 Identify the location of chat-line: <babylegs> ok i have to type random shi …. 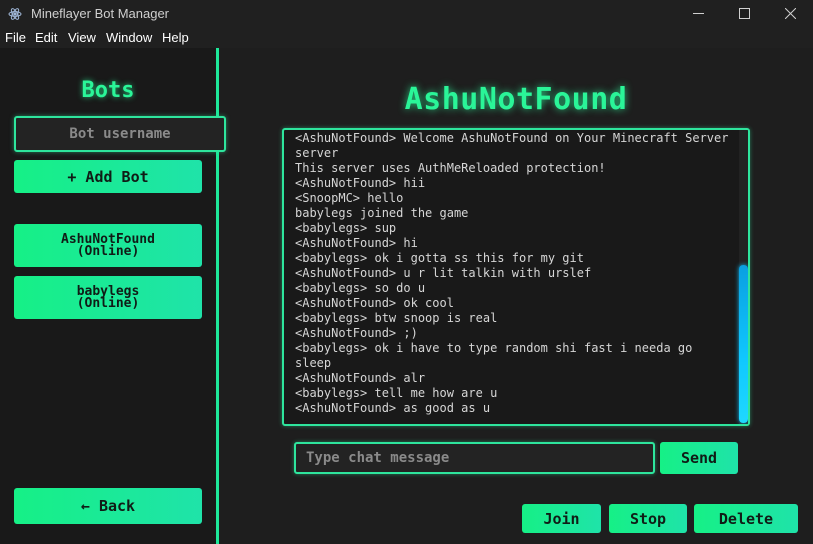
(497, 355).